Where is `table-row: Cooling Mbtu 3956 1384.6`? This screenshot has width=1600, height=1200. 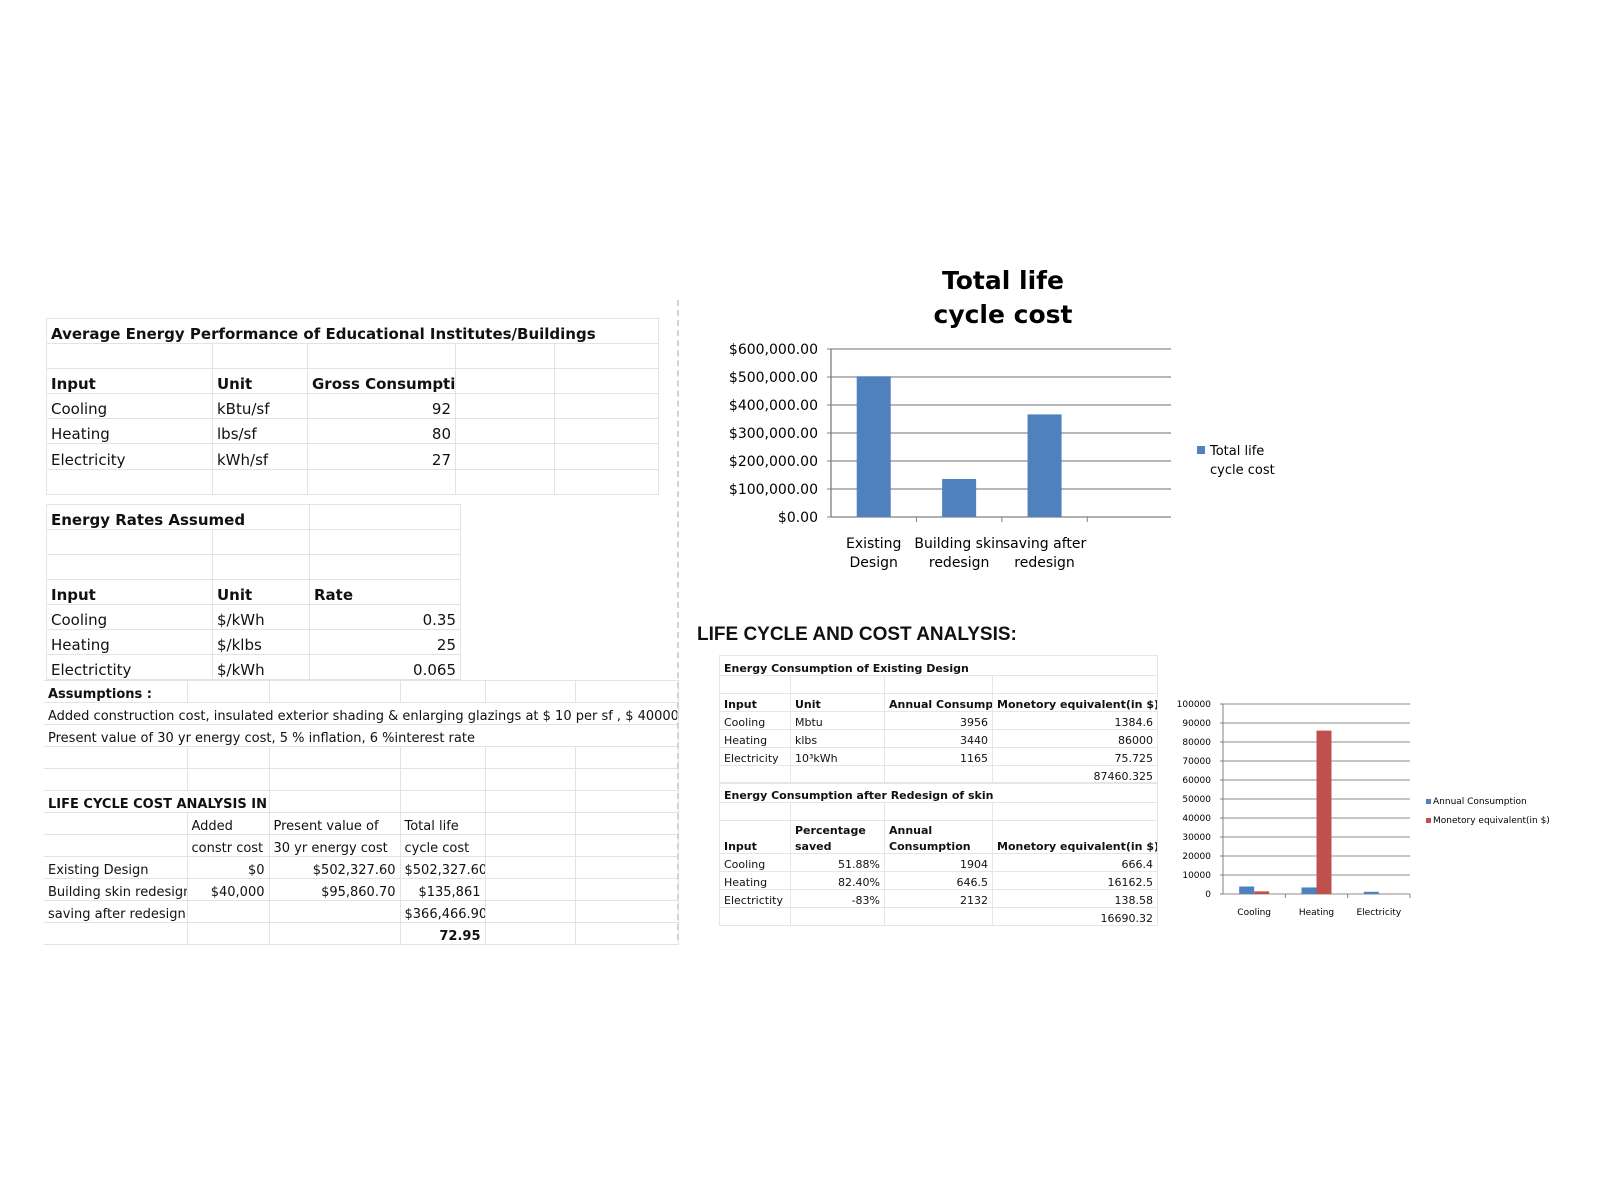
table-row: Cooling Mbtu 3956 1384.6 is located at coordinates (938, 720).